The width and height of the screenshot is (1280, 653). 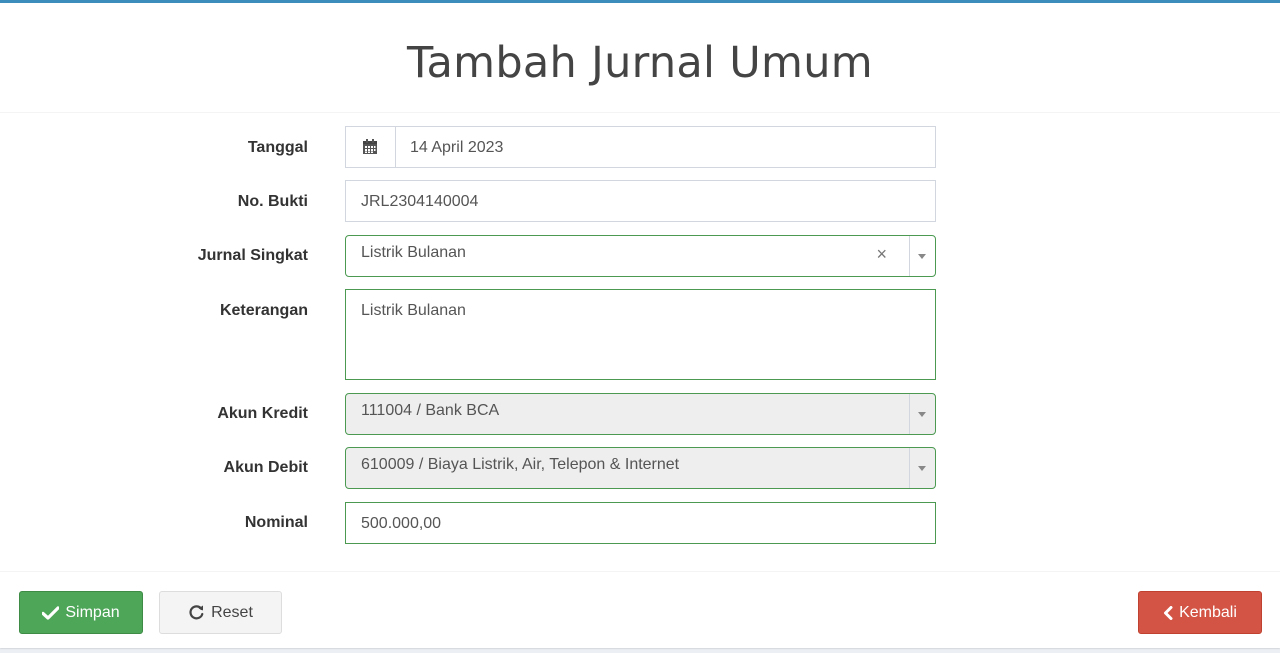 What do you see at coordinates (196, 612) in the screenshot?
I see `refresh-icon` at bounding box center [196, 612].